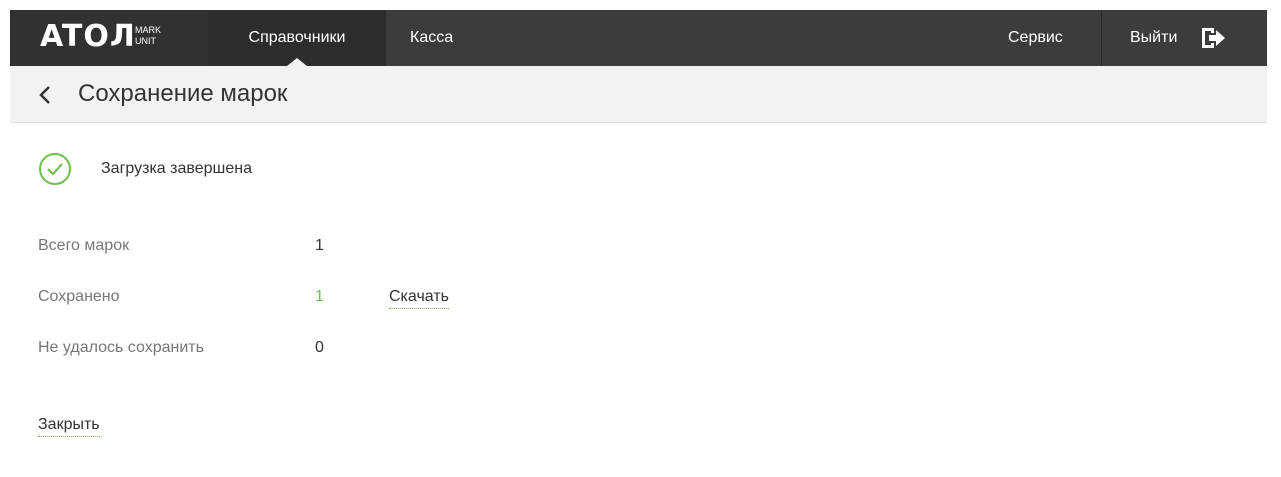 The image size is (1281, 477). Describe the element at coordinates (319, 347) in the screenshot. I see `stat-value-failed: 0` at that location.